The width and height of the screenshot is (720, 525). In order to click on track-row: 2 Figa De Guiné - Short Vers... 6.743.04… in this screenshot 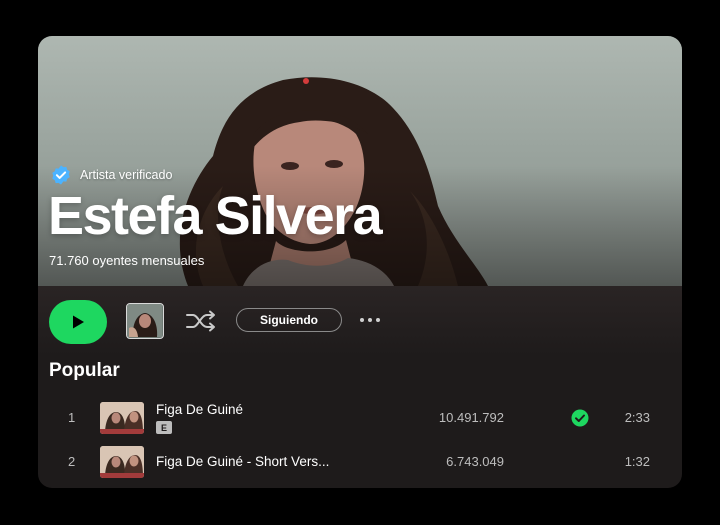, I will do `click(360, 462)`.